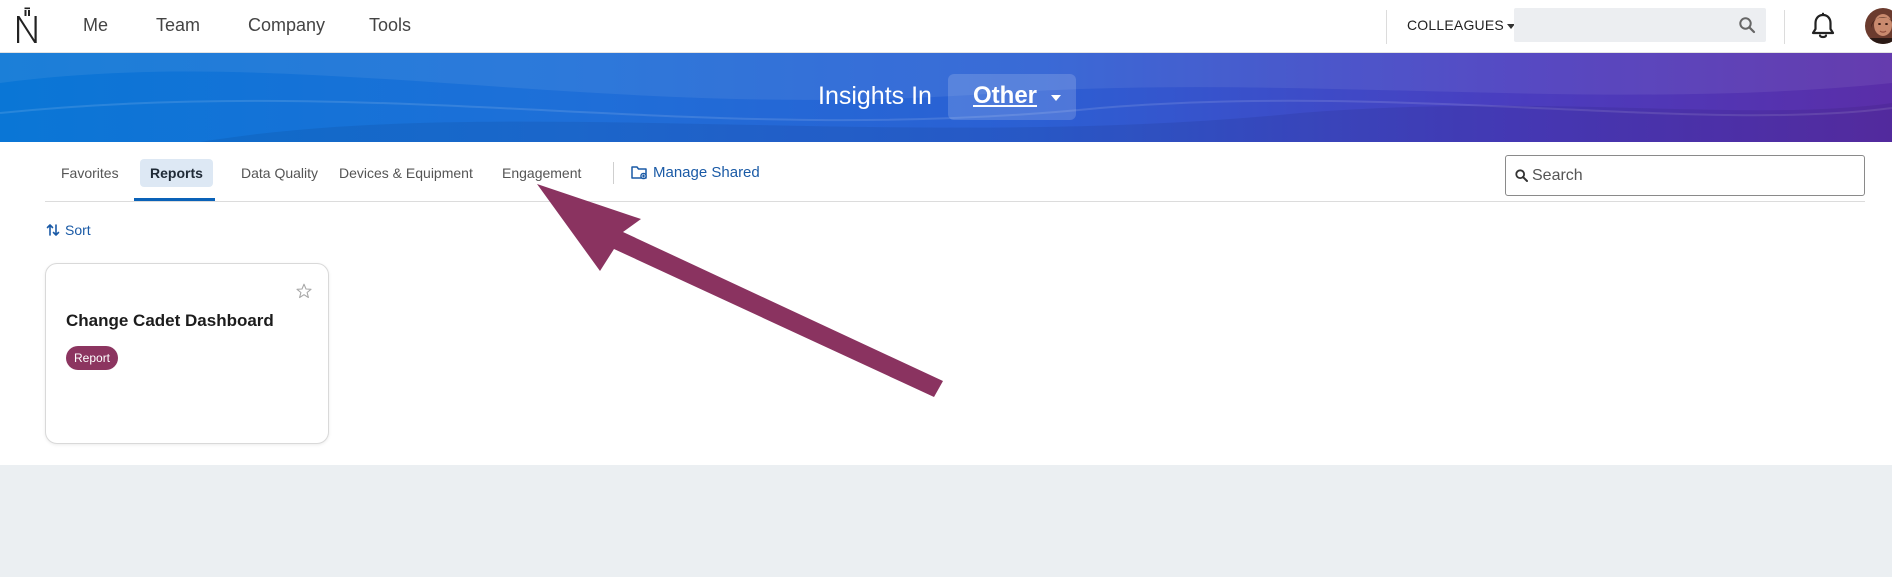  I want to click on report-card: Change Cadet Dashboard Report, so click(187, 353).